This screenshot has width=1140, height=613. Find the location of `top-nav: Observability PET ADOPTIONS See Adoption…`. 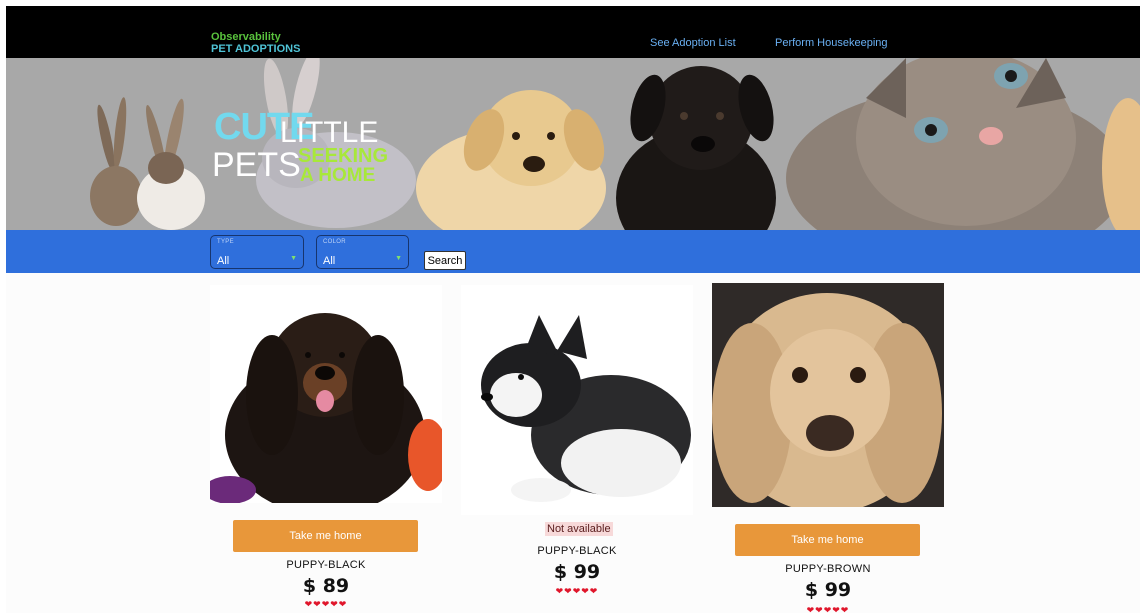

top-nav: Observability PET ADOPTIONS See Adoption… is located at coordinates (573, 32).